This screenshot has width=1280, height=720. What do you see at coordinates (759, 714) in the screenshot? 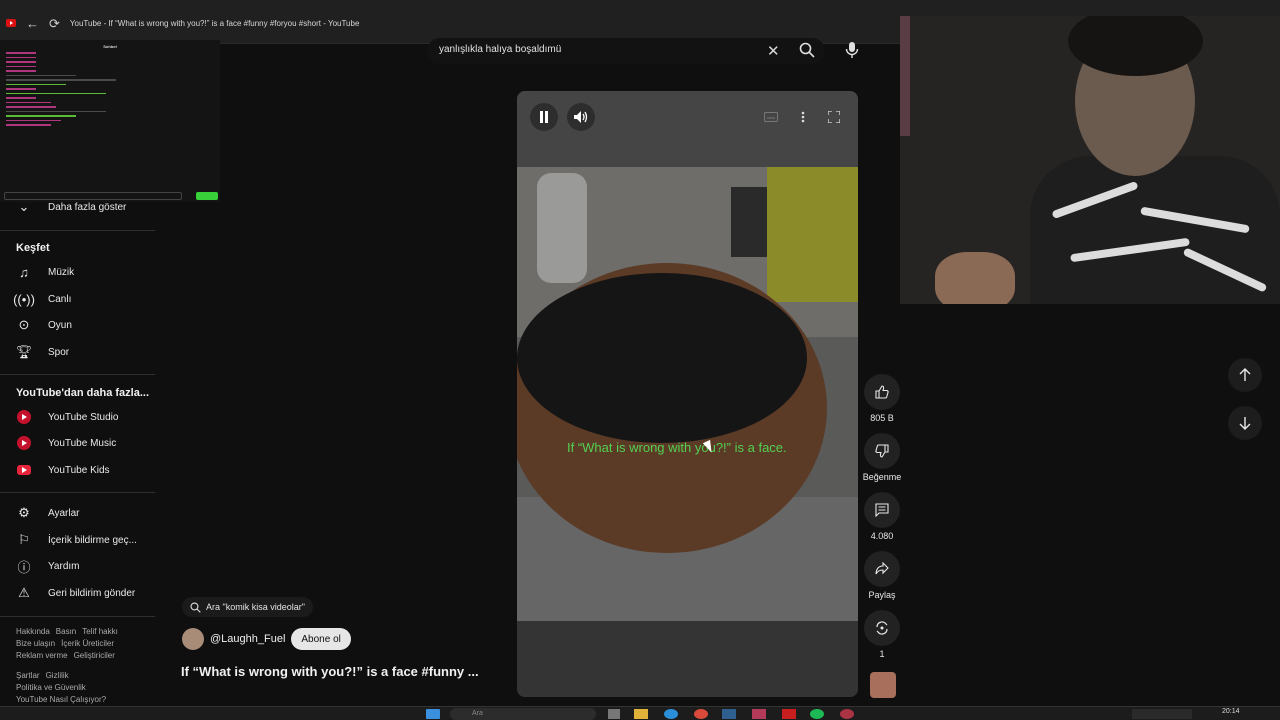
I see `obs-icon` at bounding box center [759, 714].